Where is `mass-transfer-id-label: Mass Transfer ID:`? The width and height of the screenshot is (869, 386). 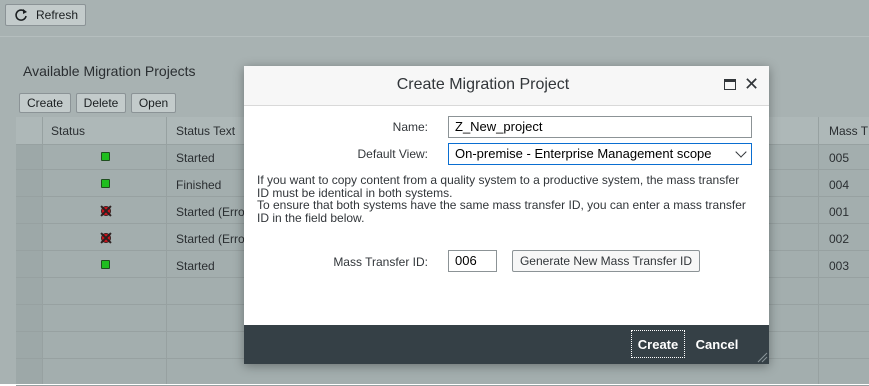 mass-transfer-id-label: Mass Transfer ID: is located at coordinates (380, 262).